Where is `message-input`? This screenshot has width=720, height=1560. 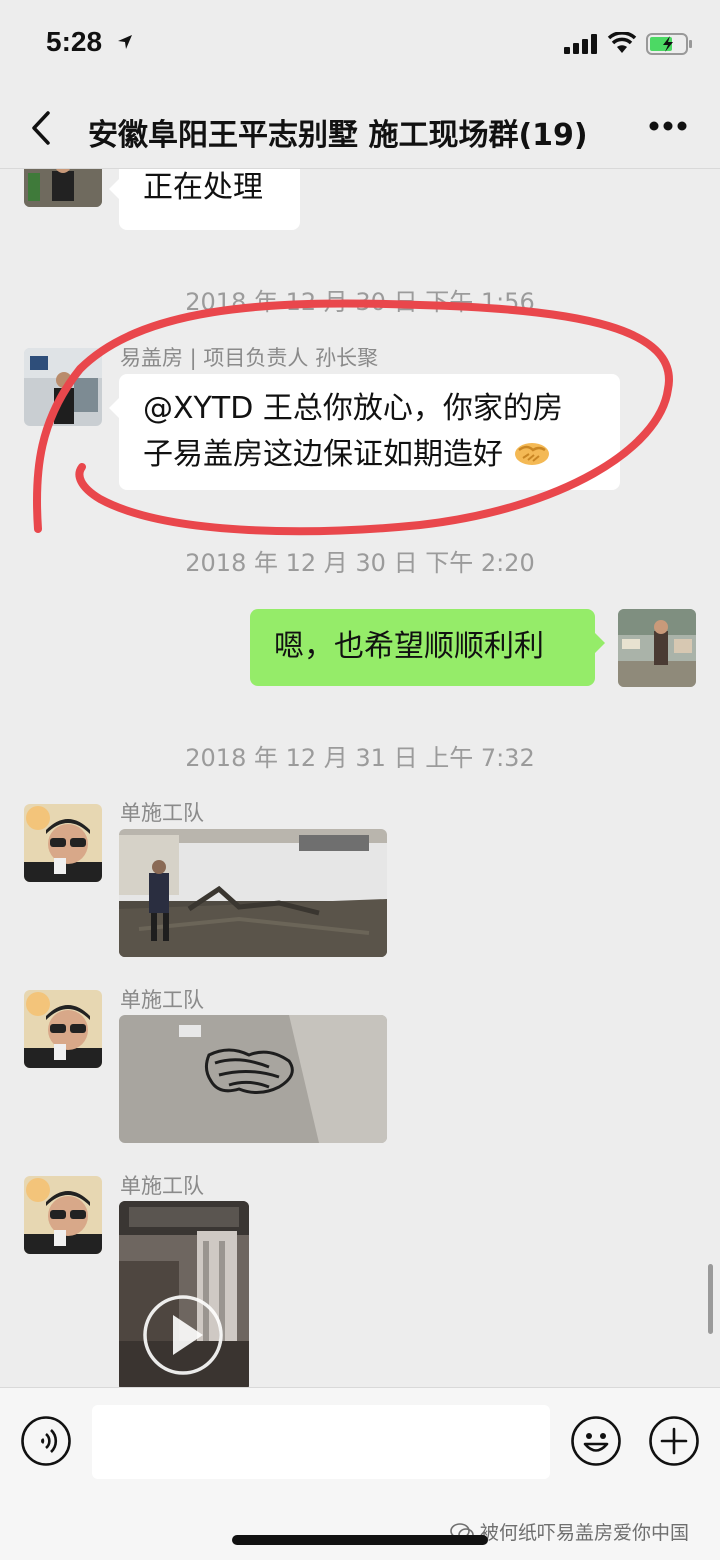
message-input is located at coordinates (321, 1442).